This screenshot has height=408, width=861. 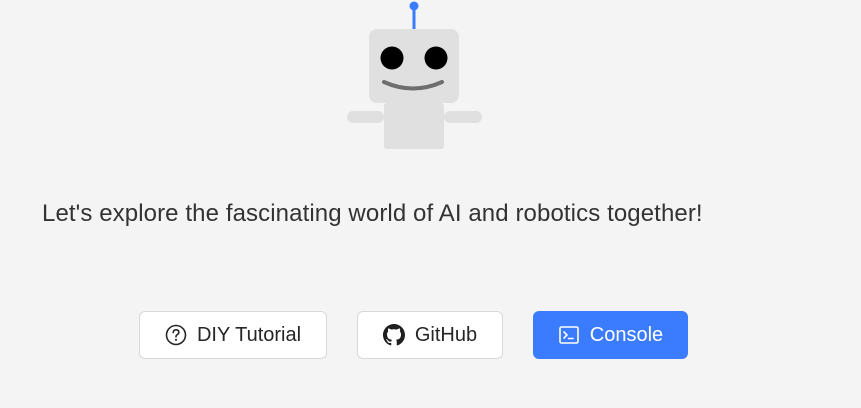 I want to click on console-button: Console, so click(x=610, y=335).